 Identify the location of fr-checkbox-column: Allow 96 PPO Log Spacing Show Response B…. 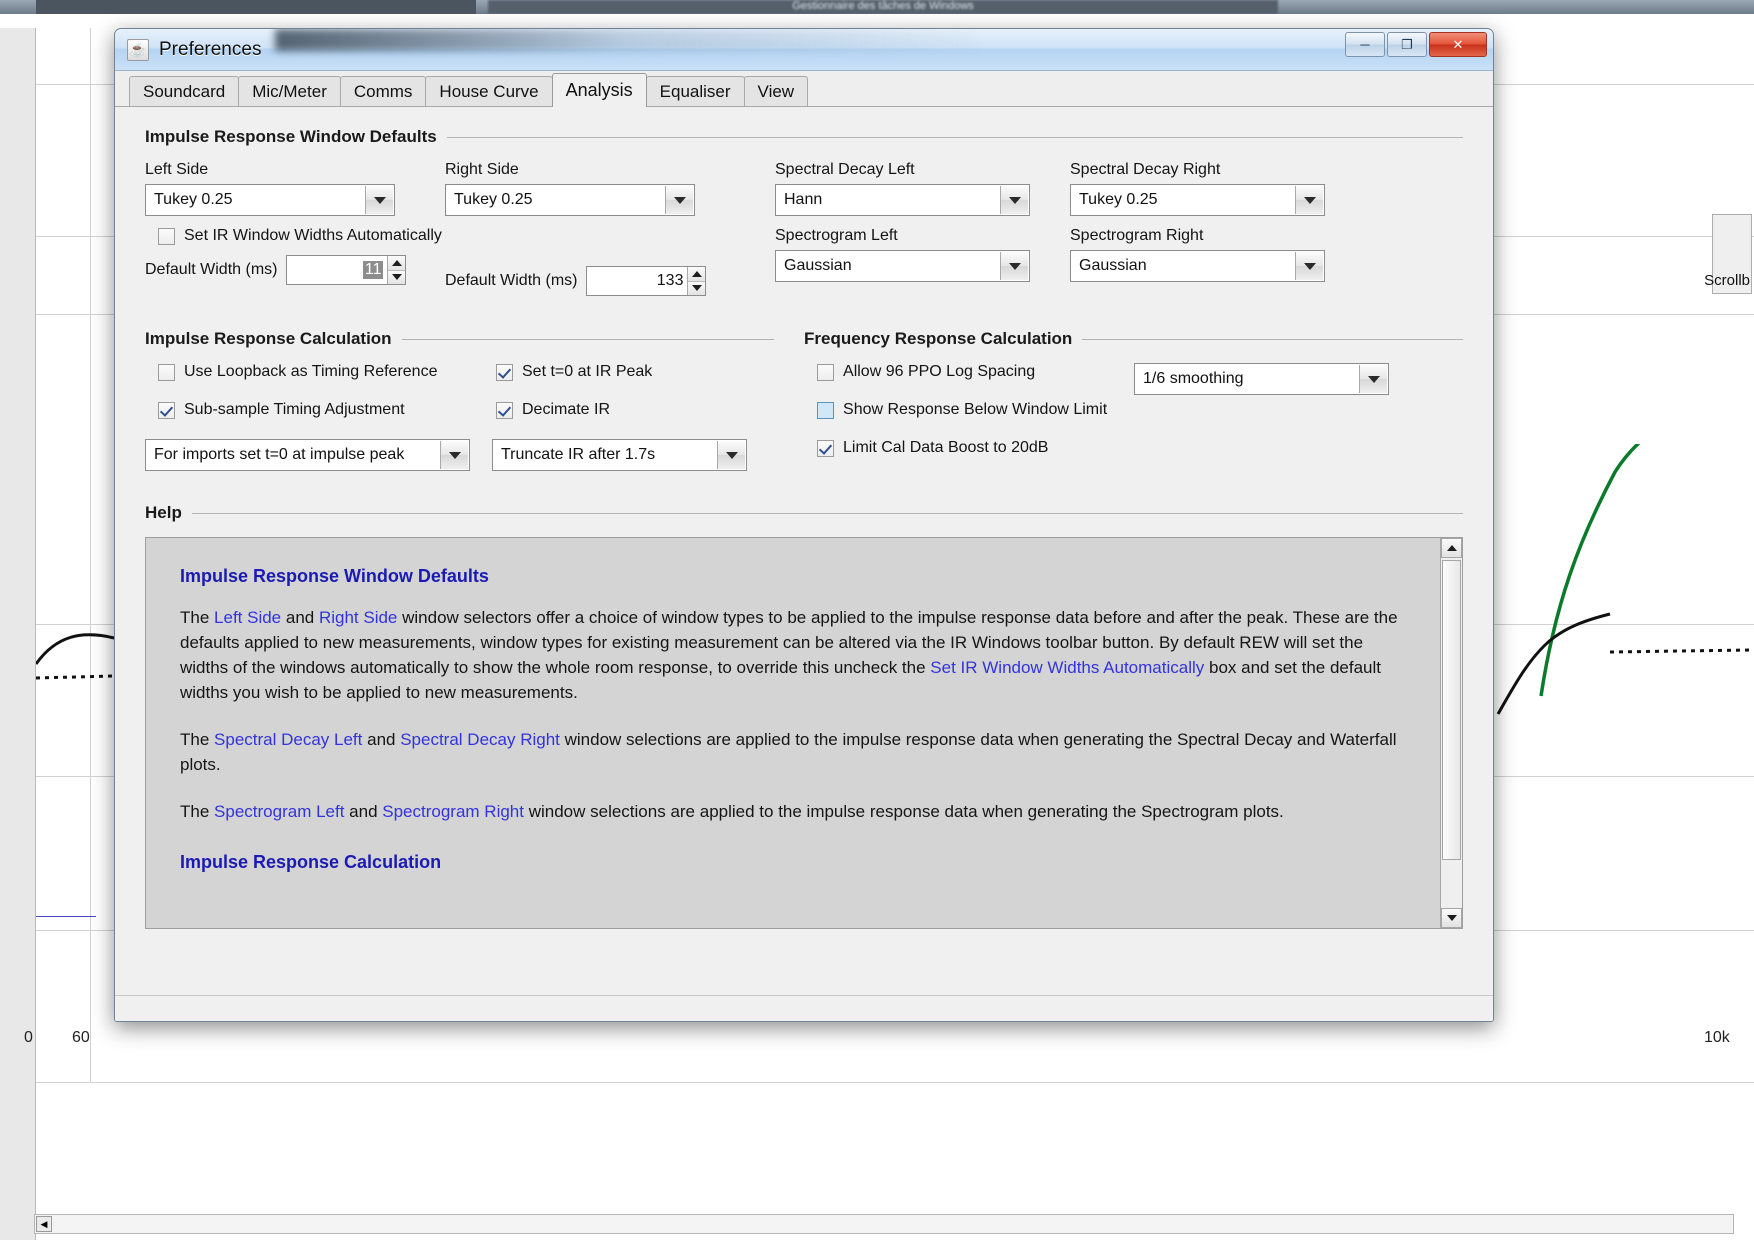
(969, 410).